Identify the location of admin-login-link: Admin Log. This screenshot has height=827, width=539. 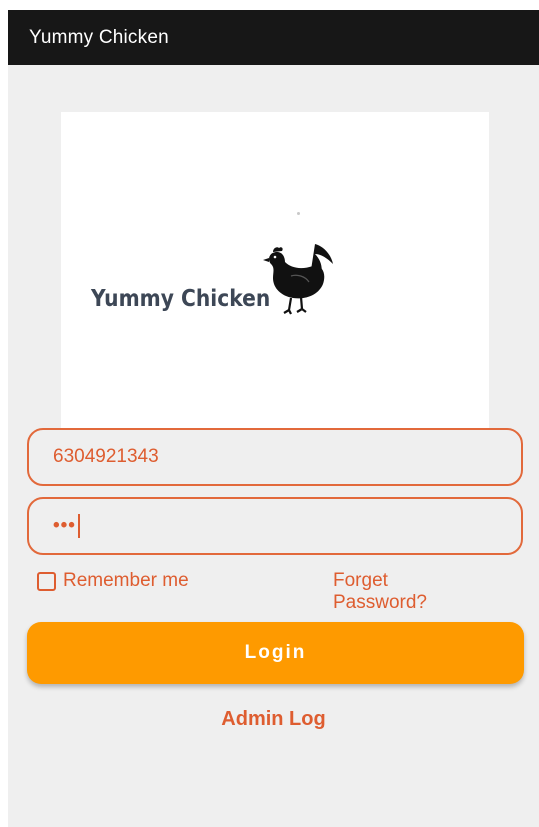
(273, 719).